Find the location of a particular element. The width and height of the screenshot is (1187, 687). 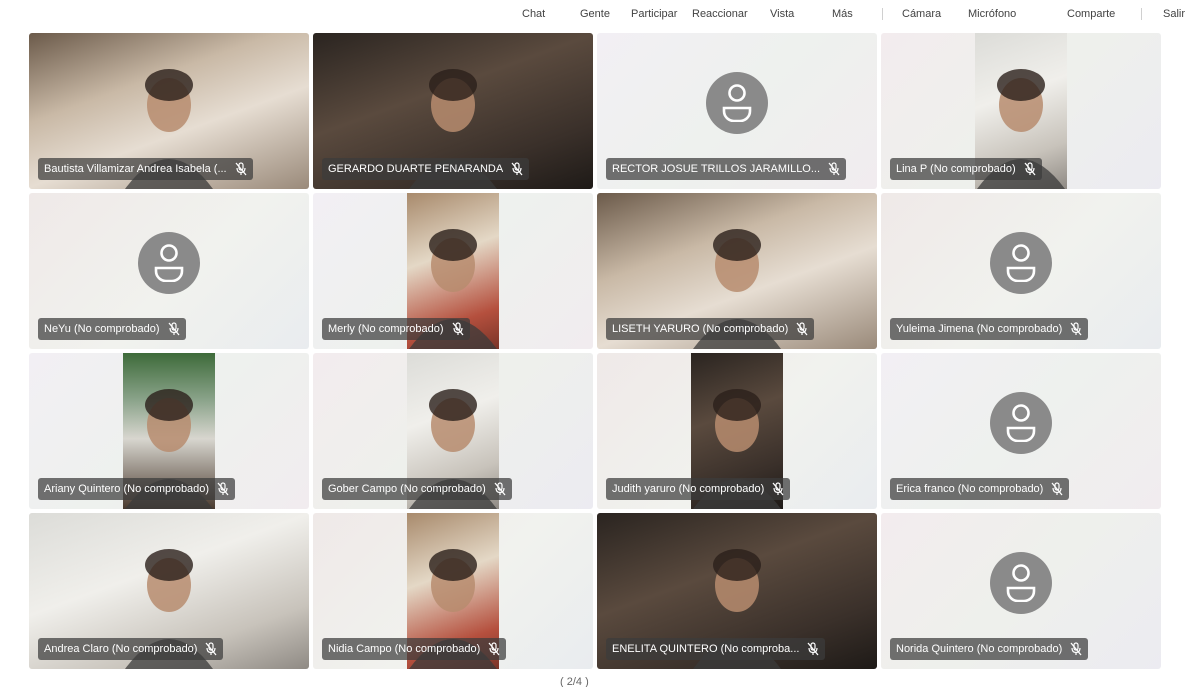

participant-tile: NeYu (No comprobado) is located at coordinates (169, 271).